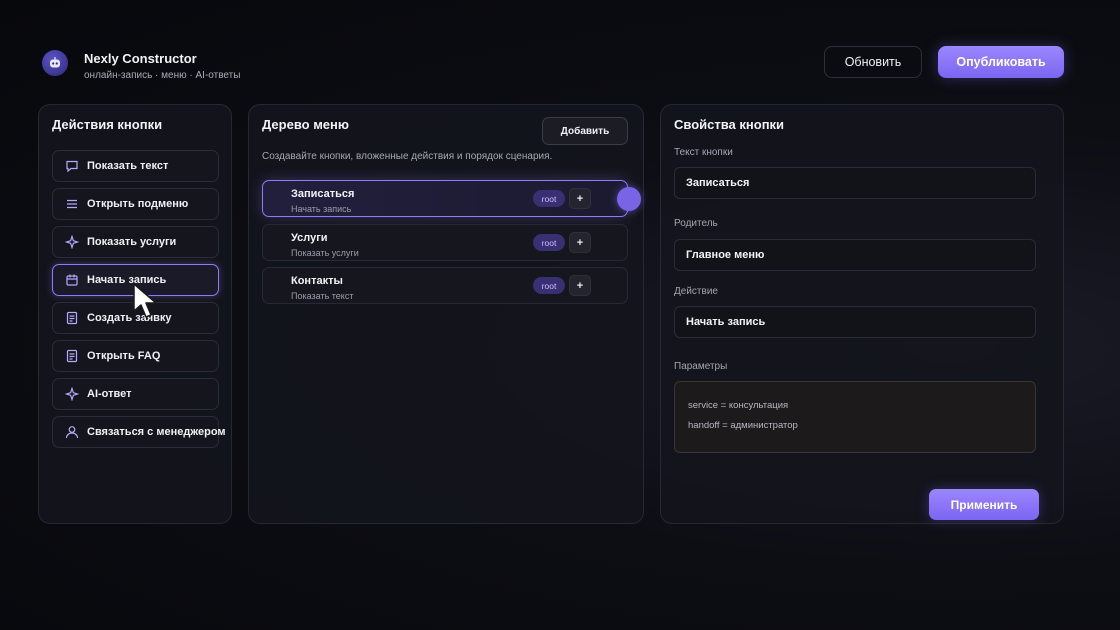  Describe the element at coordinates (140, 58) in the screenshot. I see `app-title: Nexly Constructor` at that location.